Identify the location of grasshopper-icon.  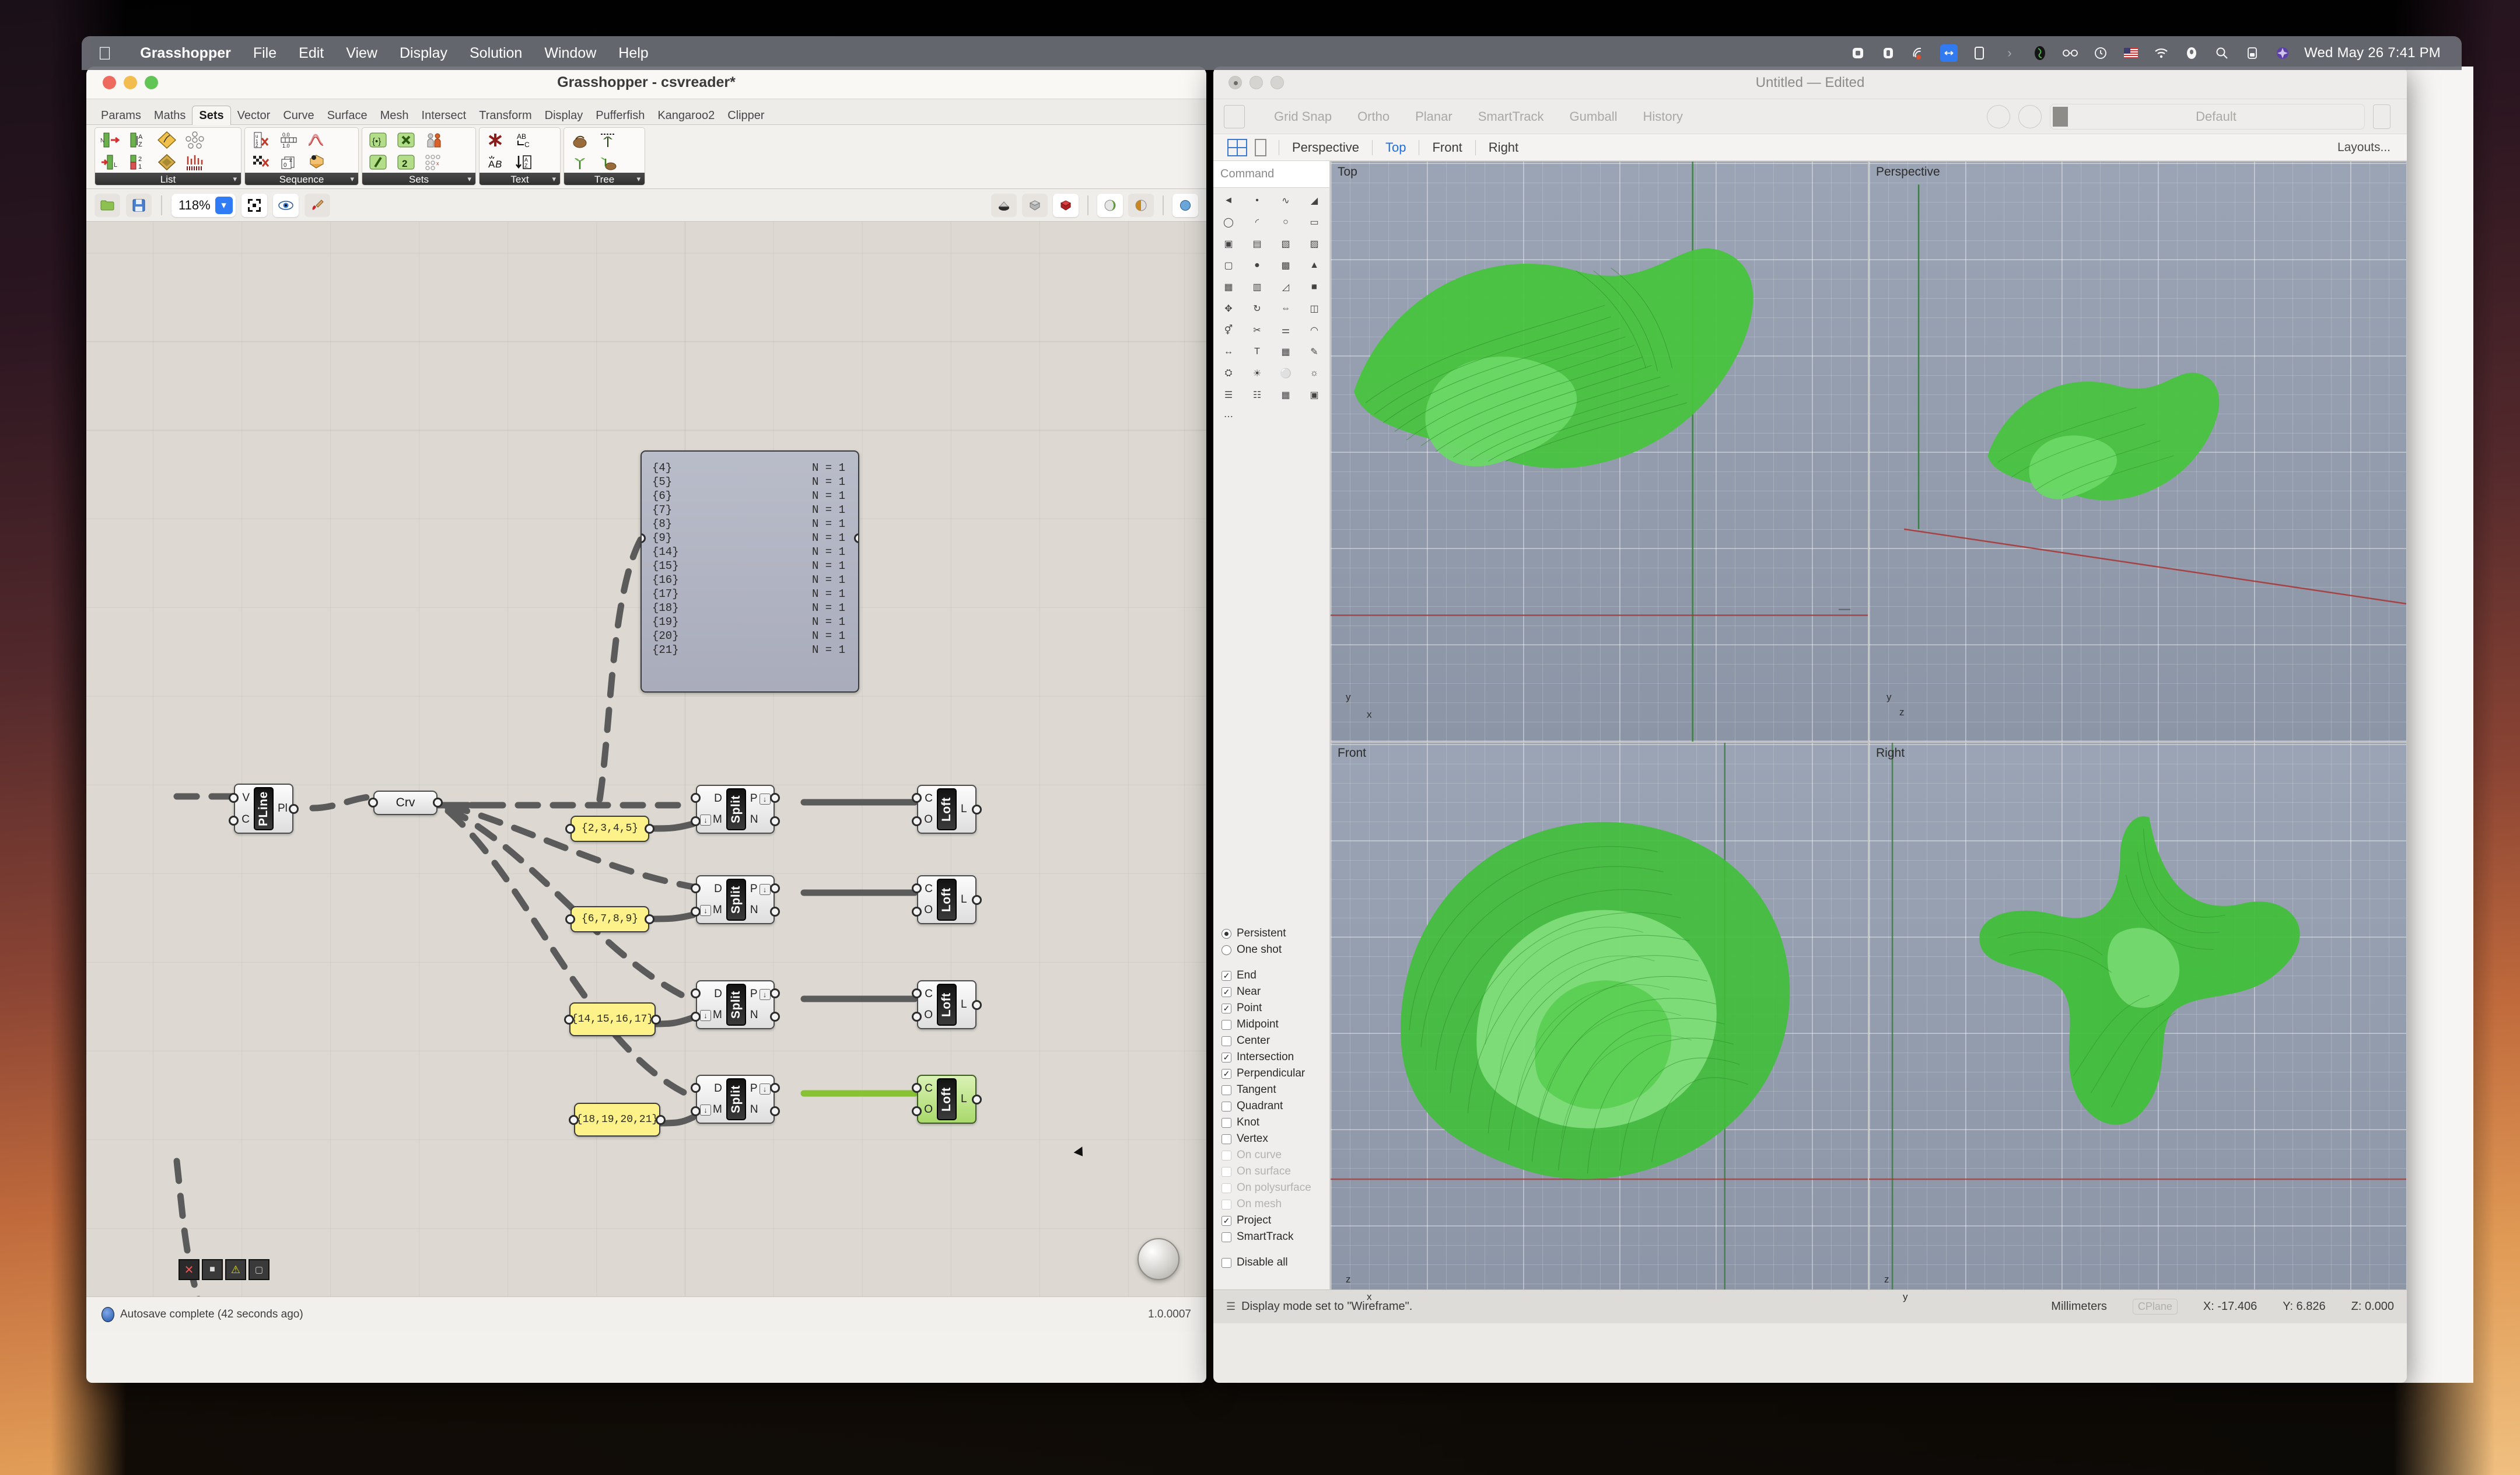
(2040, 53).